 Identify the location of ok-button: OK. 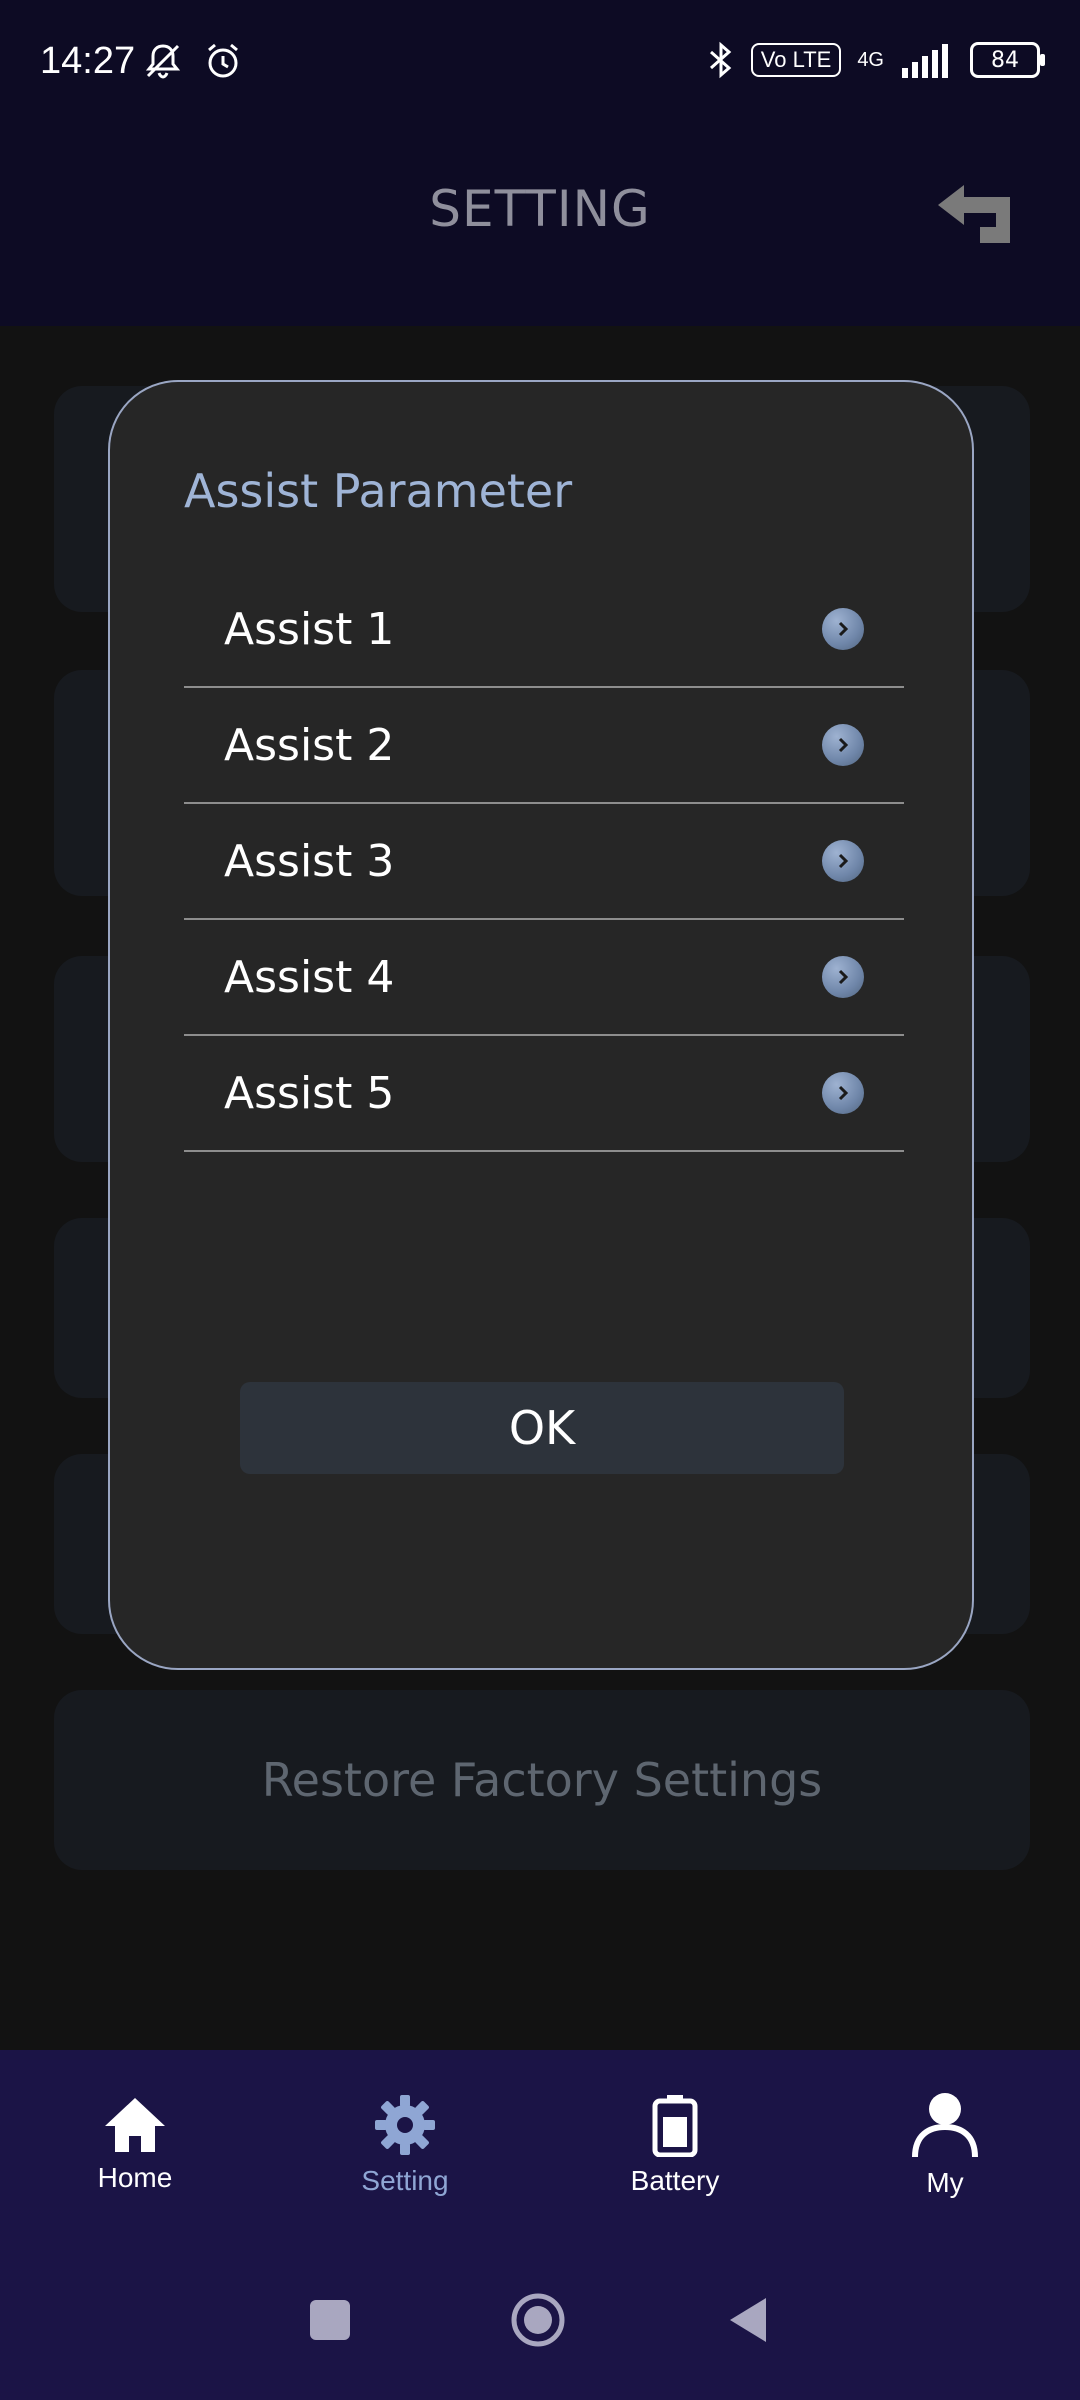
(542, 1428).